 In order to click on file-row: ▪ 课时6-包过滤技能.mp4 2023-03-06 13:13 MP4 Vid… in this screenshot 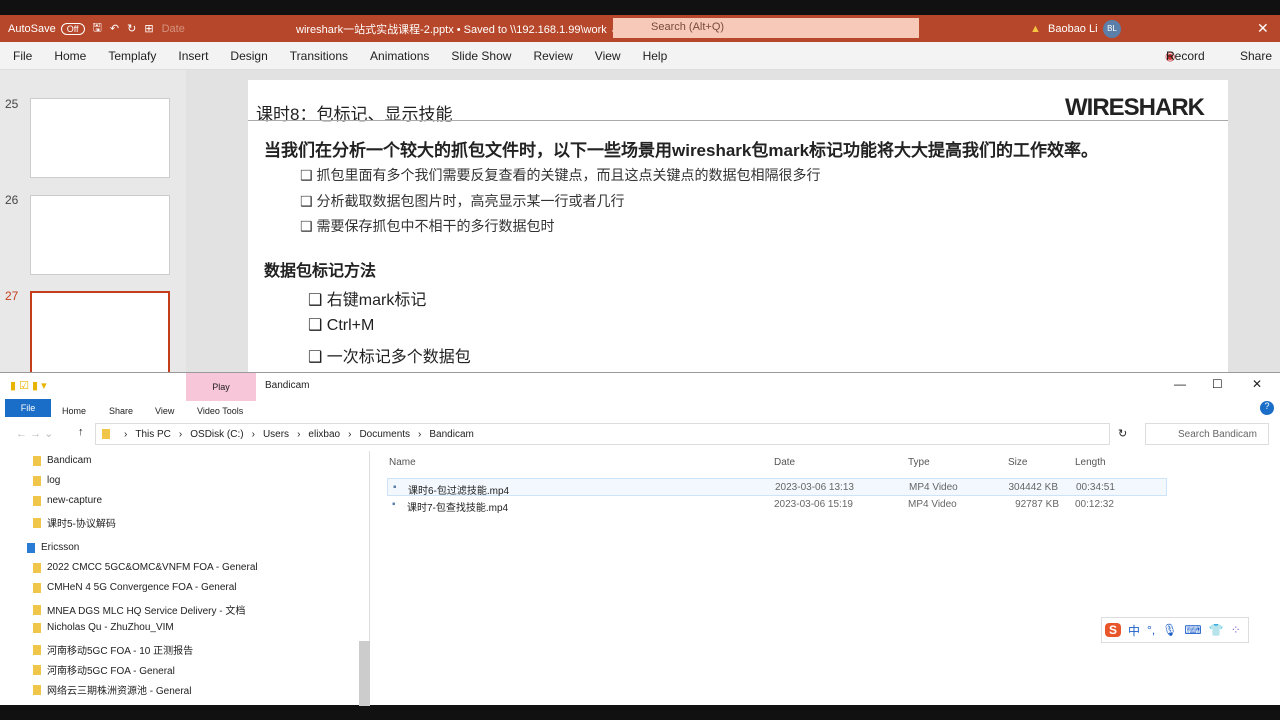, I will do `click(777, 487)`.